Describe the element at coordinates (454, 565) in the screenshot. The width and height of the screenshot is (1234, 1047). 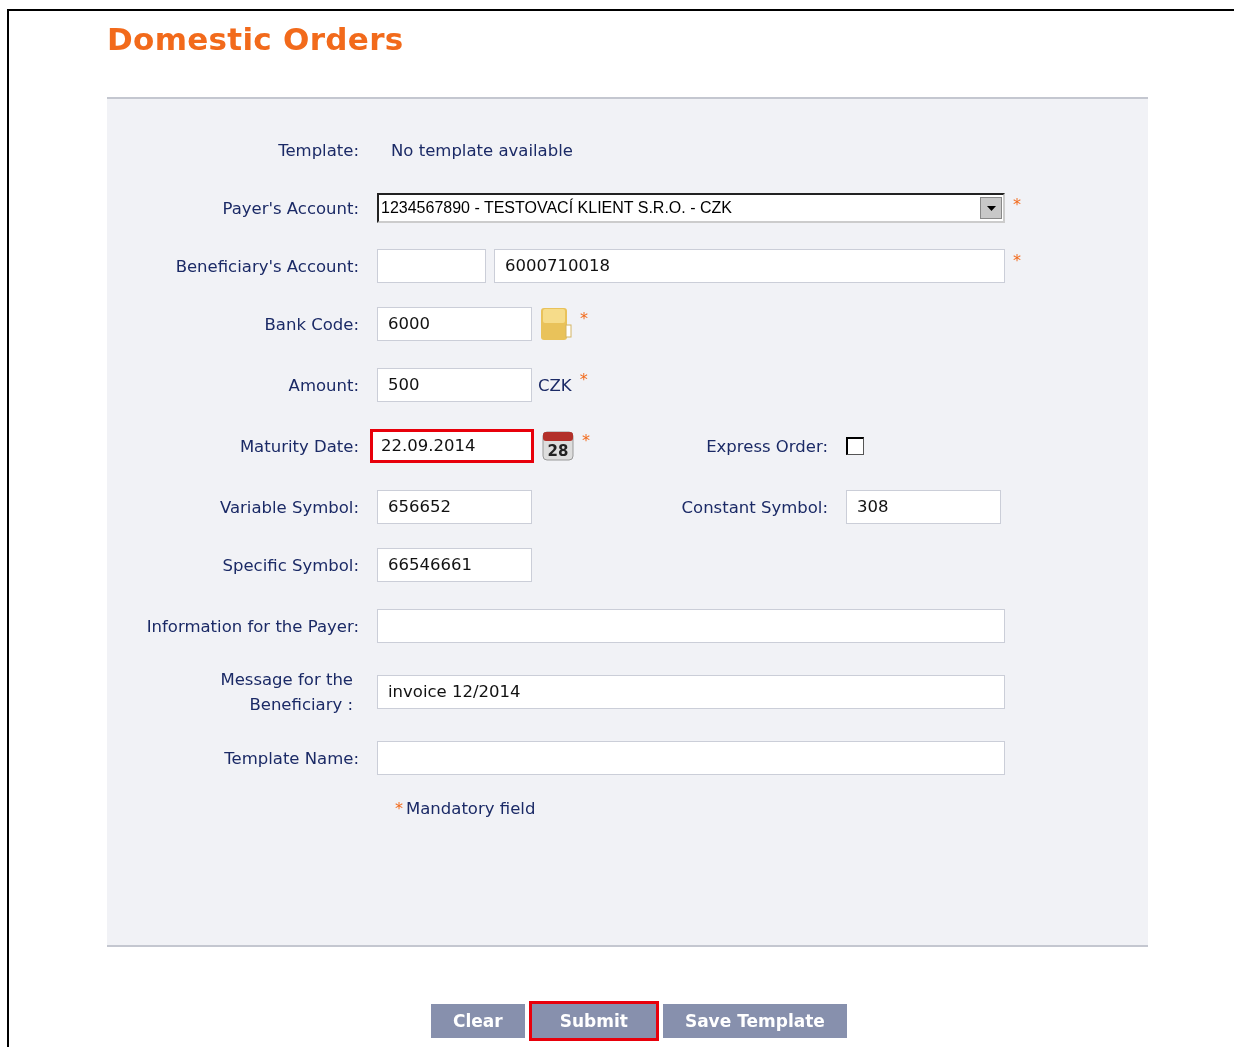
I see `input-field: 66546661` at that location.